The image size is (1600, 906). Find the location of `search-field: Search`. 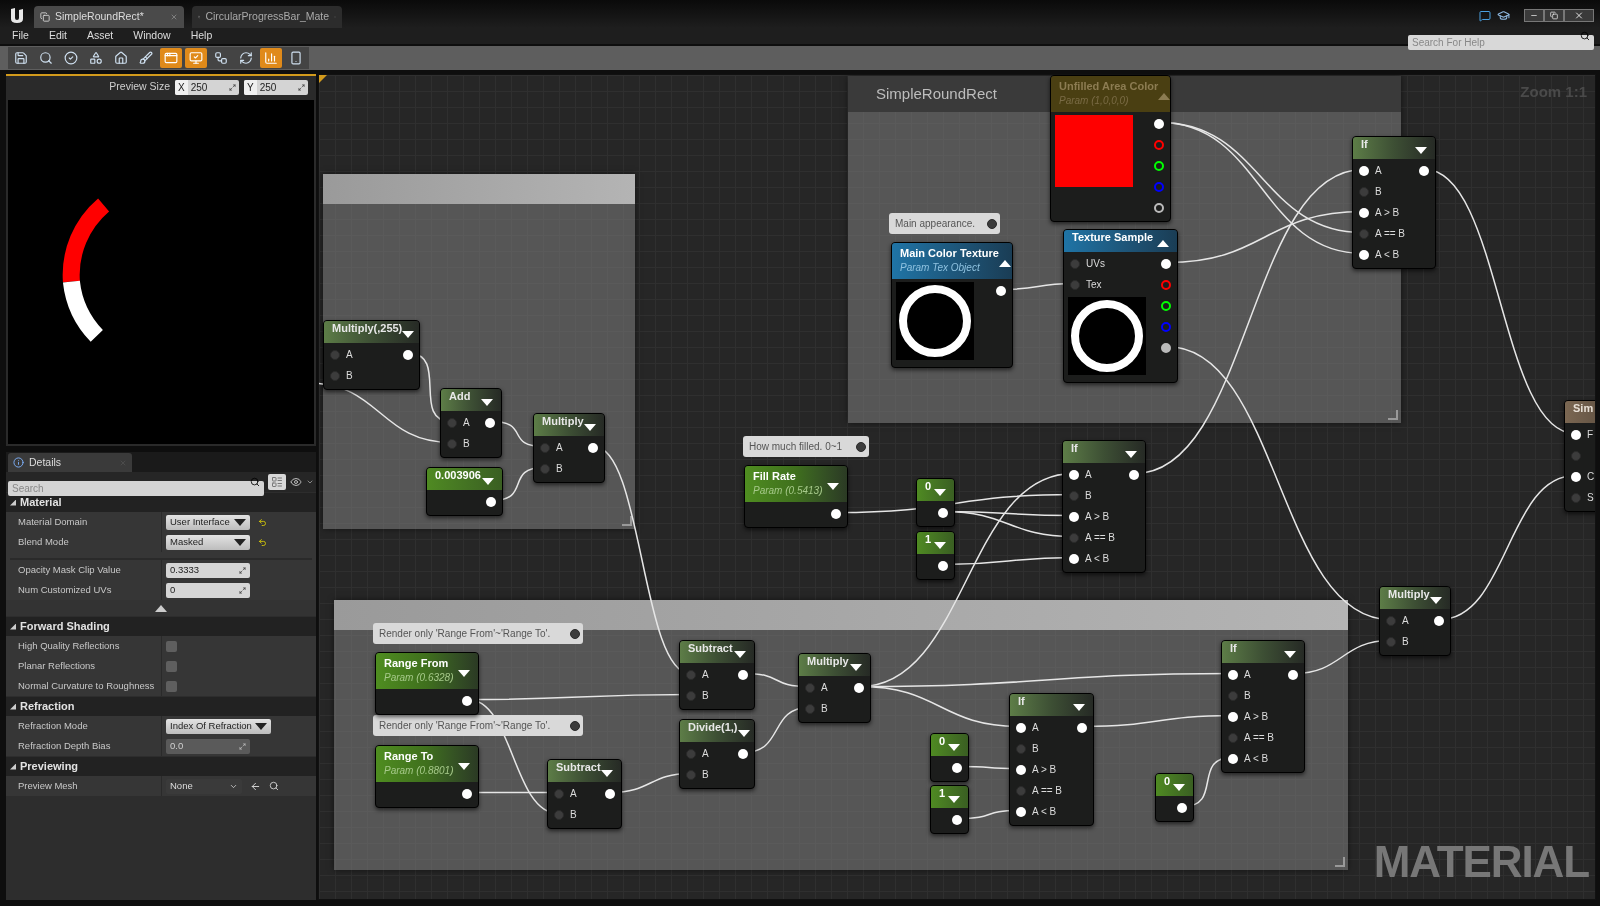

search-field: Search is located at coordinates (136, 488).